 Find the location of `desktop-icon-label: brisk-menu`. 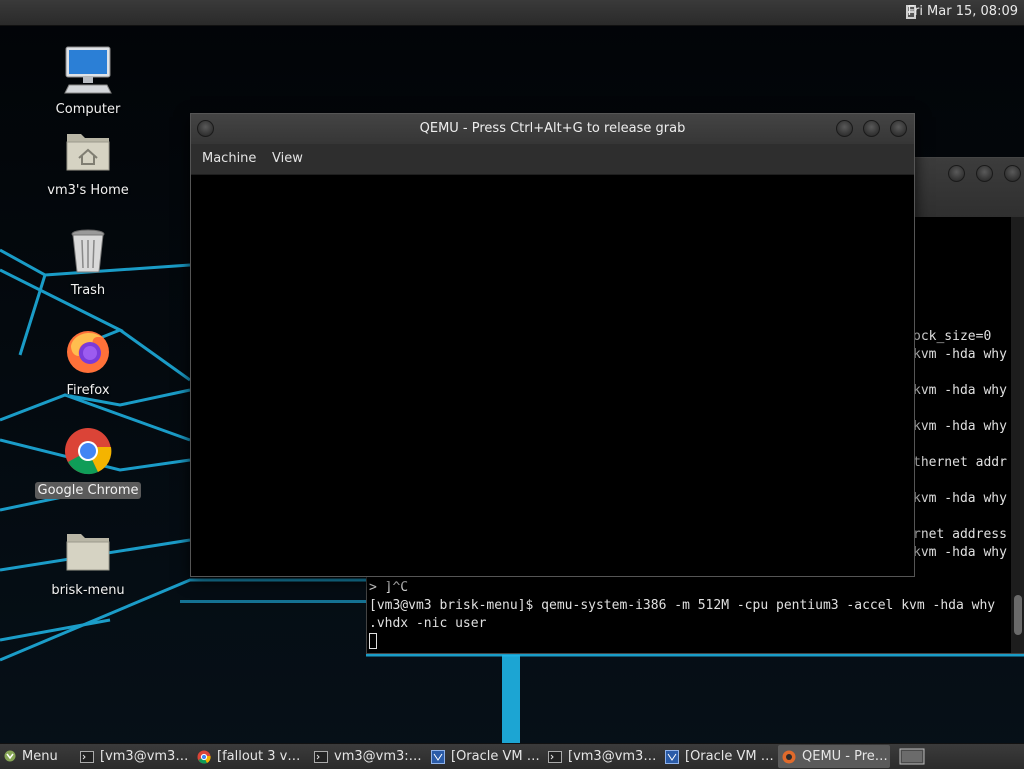

desktop-icon-label: brisk-menu is located at coordinates (88, 590).